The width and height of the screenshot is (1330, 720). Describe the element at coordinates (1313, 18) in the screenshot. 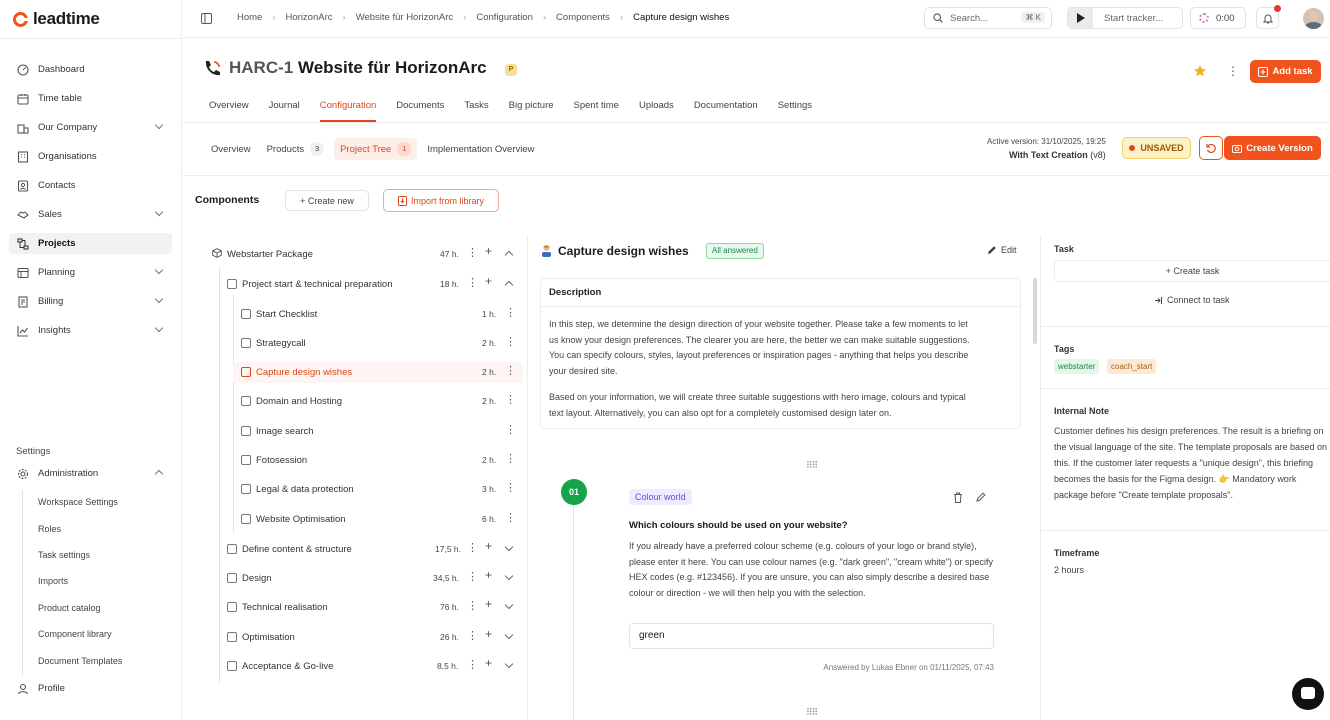

I see `avatar` at that location.